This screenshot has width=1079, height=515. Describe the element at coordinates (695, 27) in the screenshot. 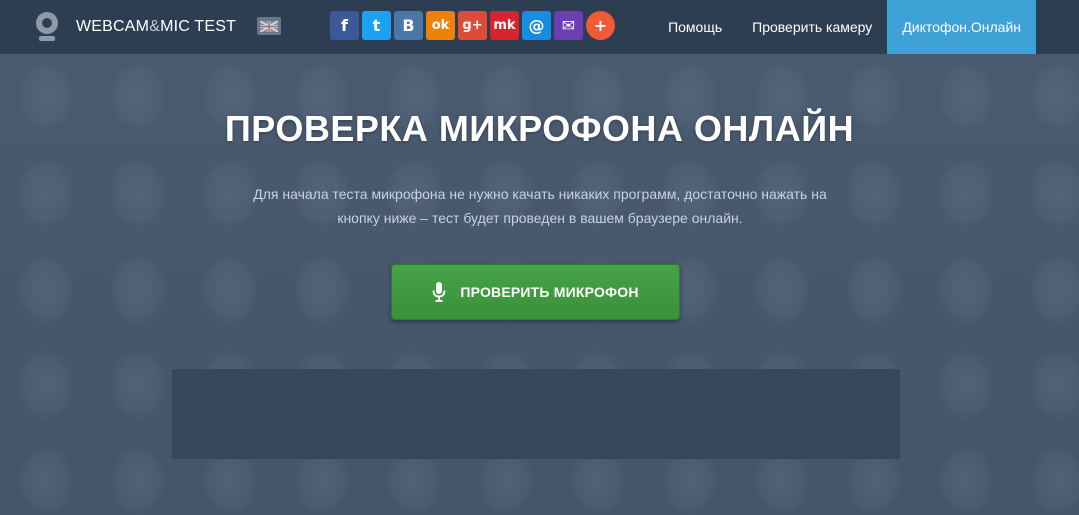

I see `nav-help: Помощь` at that location.